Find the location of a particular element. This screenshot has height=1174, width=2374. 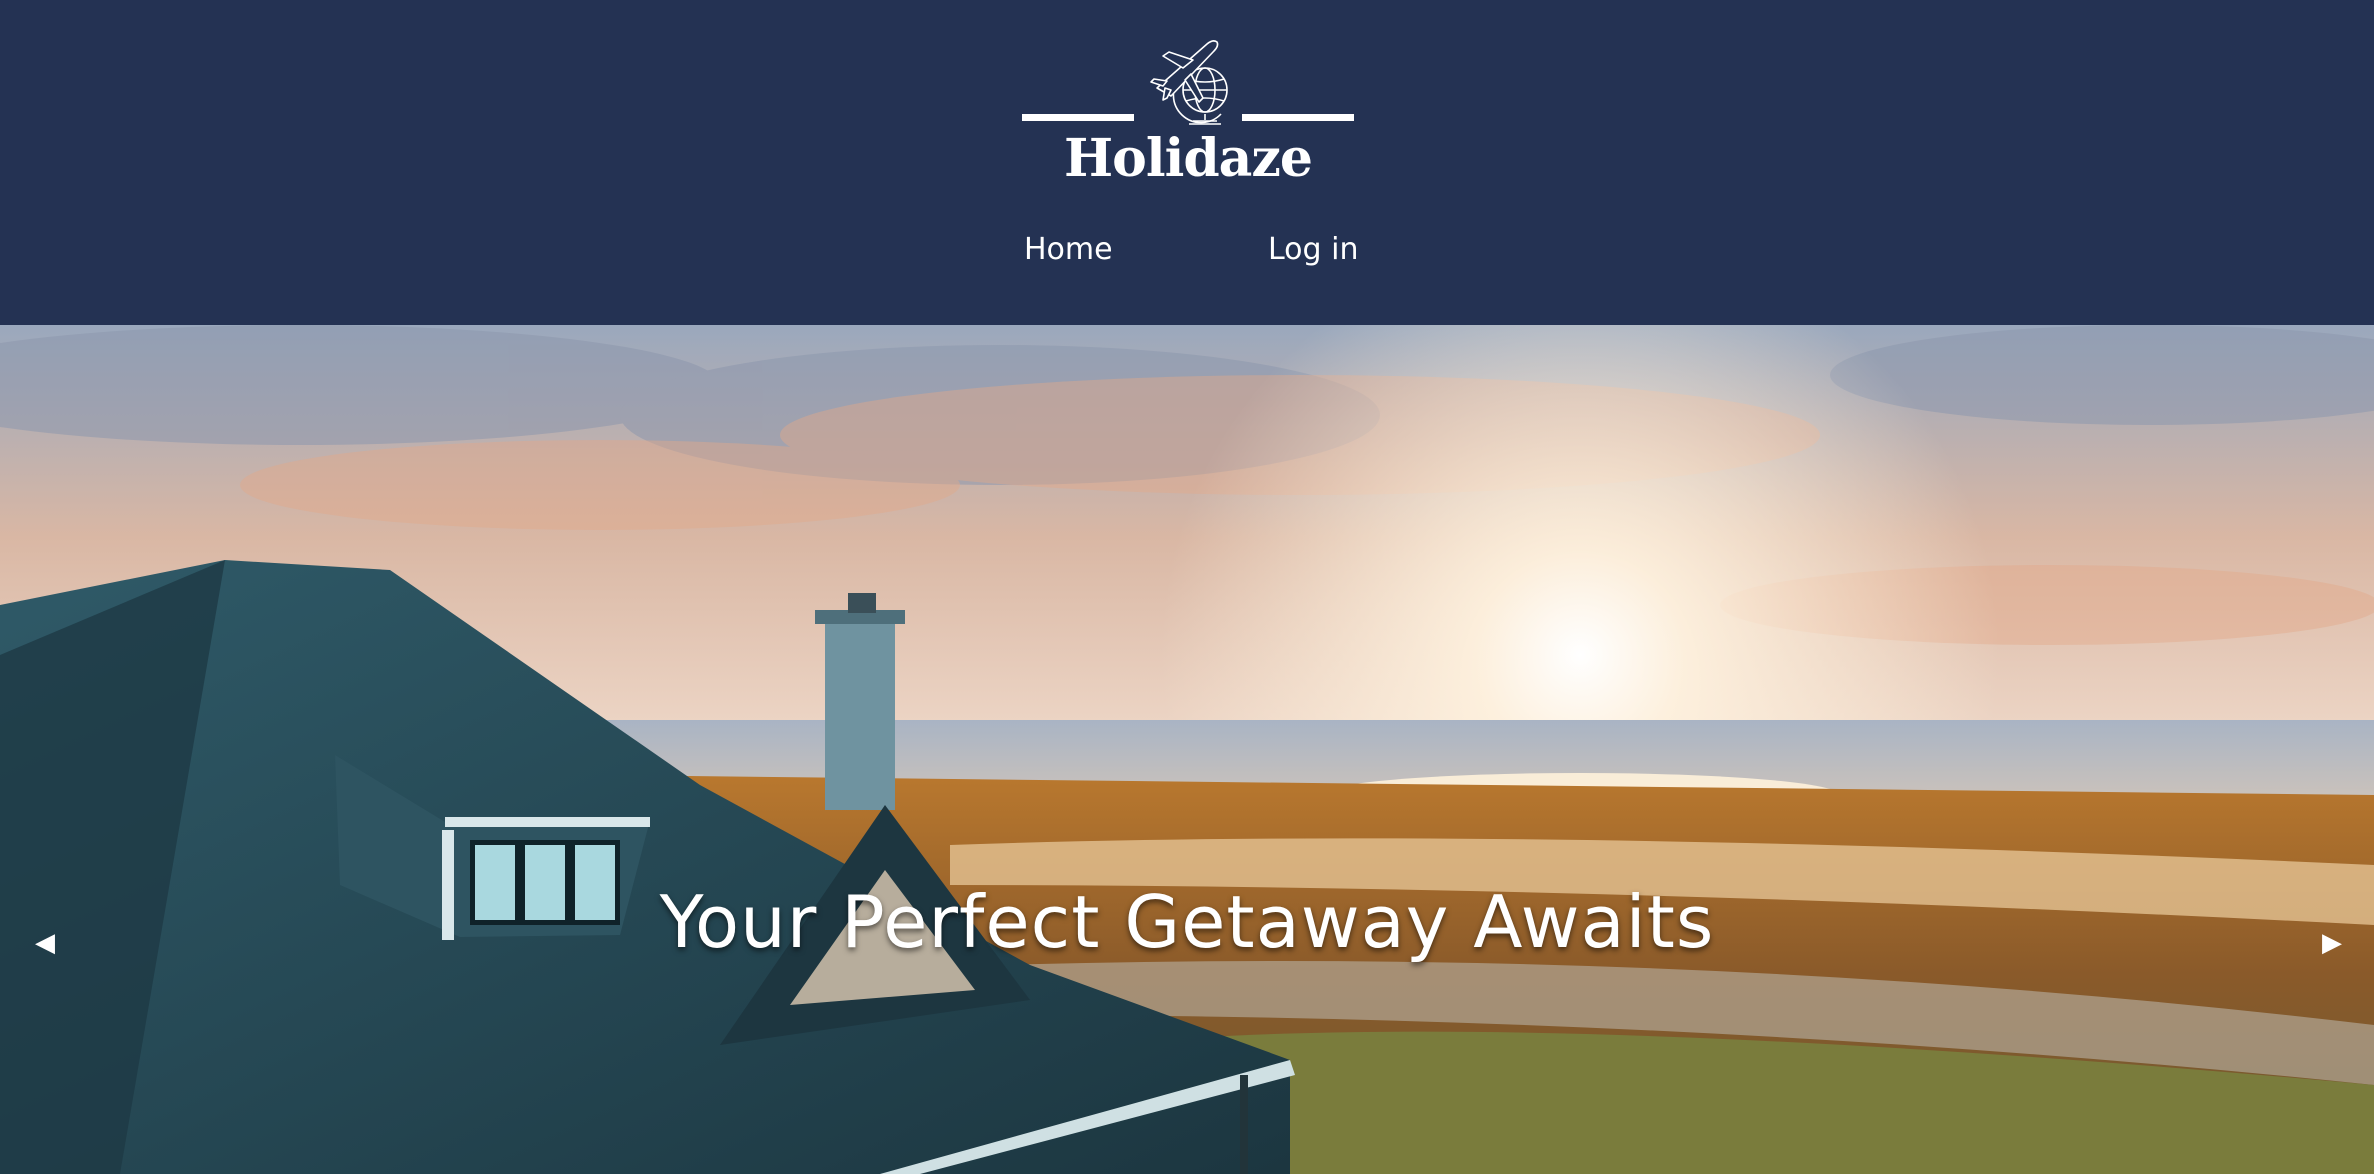

nav-home-link: Home is located at coordinates (1068, 249).